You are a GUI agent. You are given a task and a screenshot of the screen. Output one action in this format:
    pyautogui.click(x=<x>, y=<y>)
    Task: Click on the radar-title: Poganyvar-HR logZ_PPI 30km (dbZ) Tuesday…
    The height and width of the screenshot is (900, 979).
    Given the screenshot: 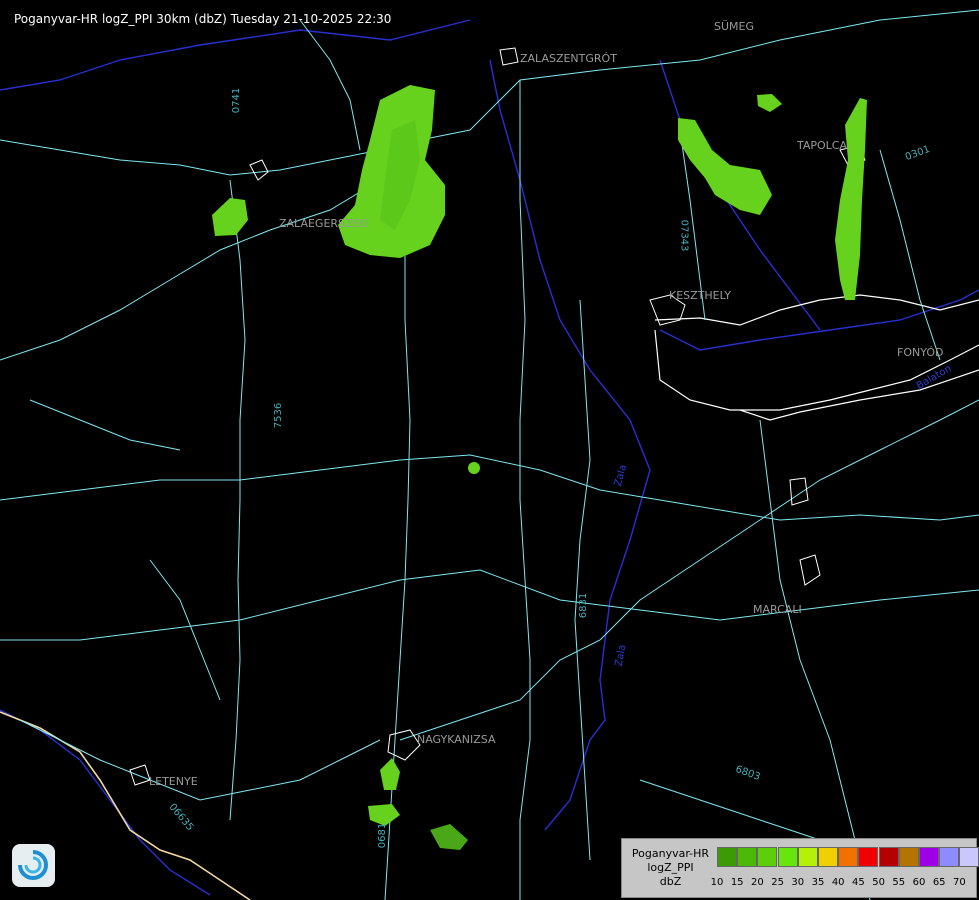 What is the action you would take?
    pyautogui.click(x=203, y=19)
    